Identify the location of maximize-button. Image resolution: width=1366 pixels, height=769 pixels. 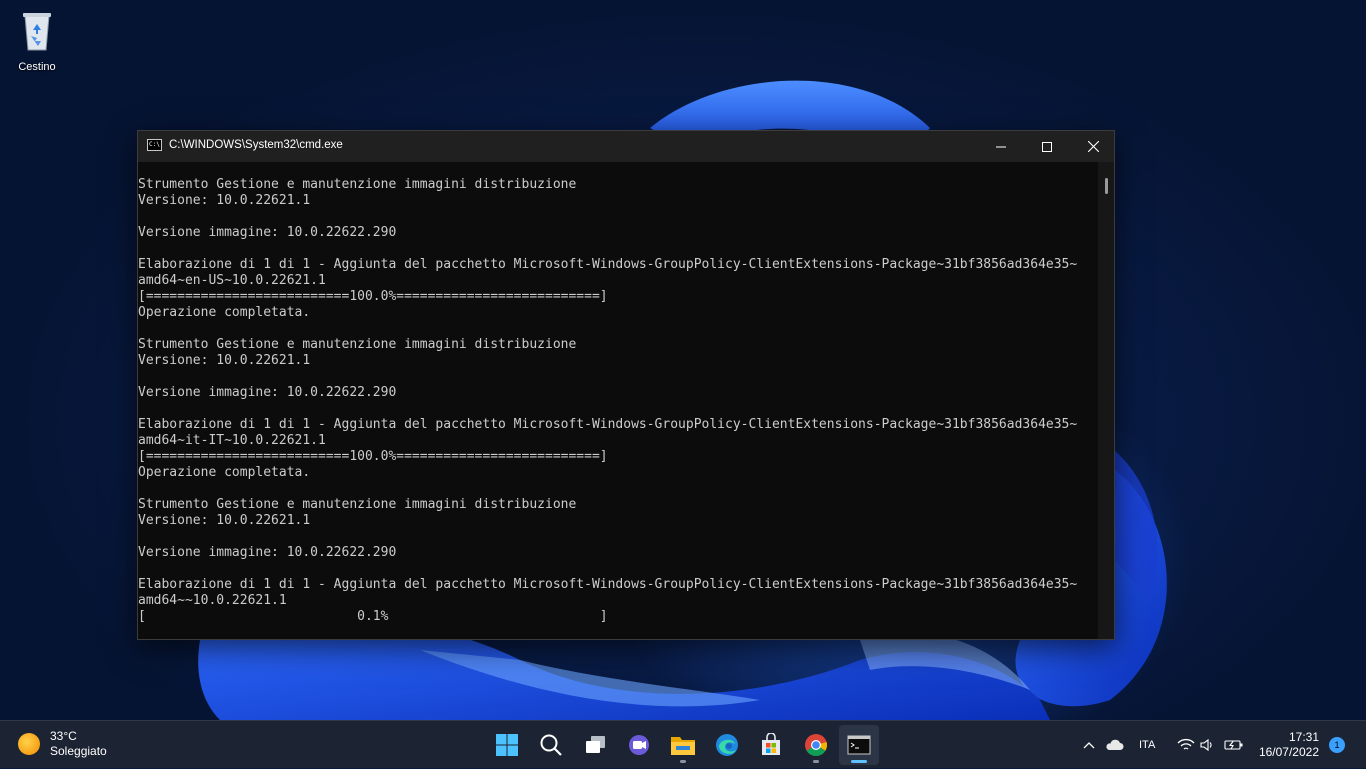
(1047, 146).